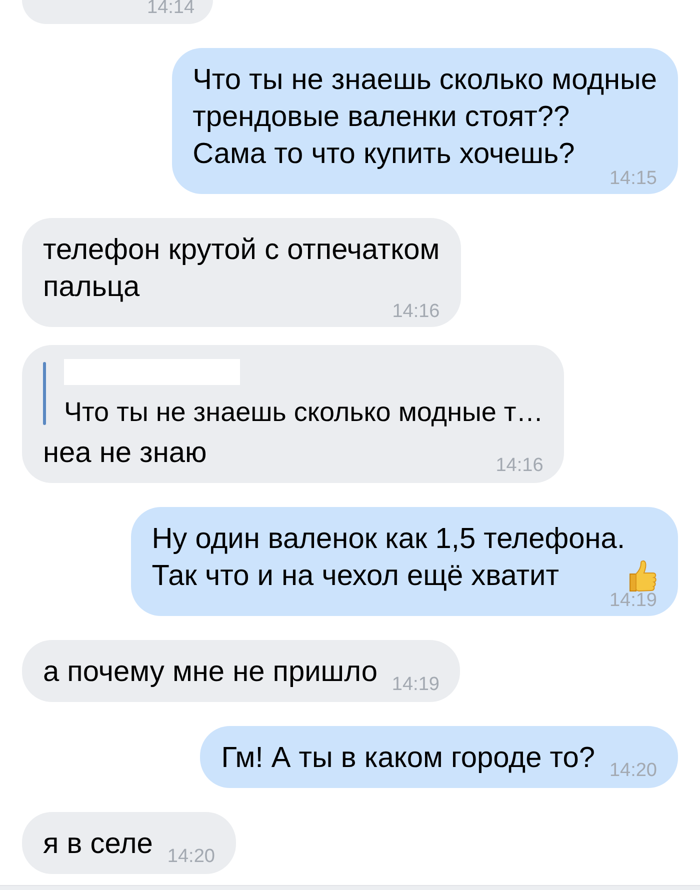  I want to click on message-time: 14:14, so click(171, 8).